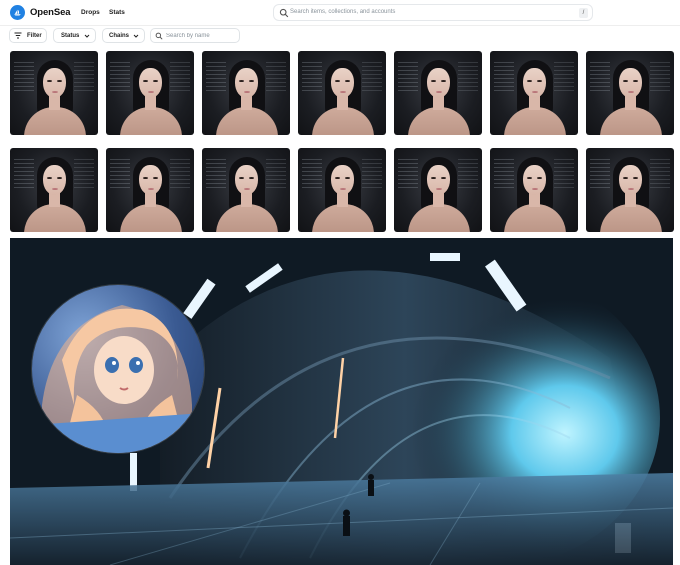 This screenshot has width=680, height=565. I want to click on filter-toolbar: Filter Status Chains, so click(340, 36).